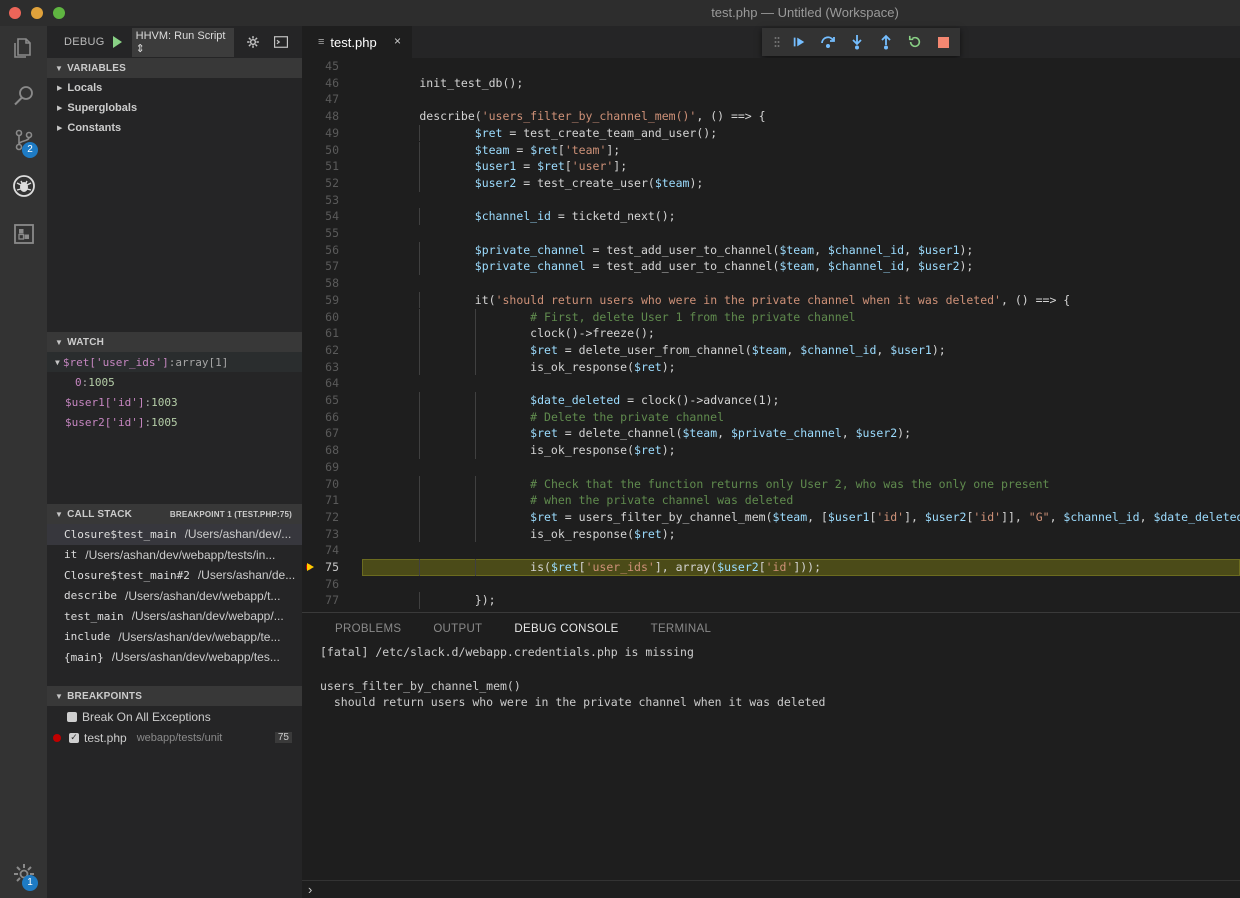 The image size is (1240, 898). I want to click on code-line: 61 clock()->freeze();, so click(771, 333).